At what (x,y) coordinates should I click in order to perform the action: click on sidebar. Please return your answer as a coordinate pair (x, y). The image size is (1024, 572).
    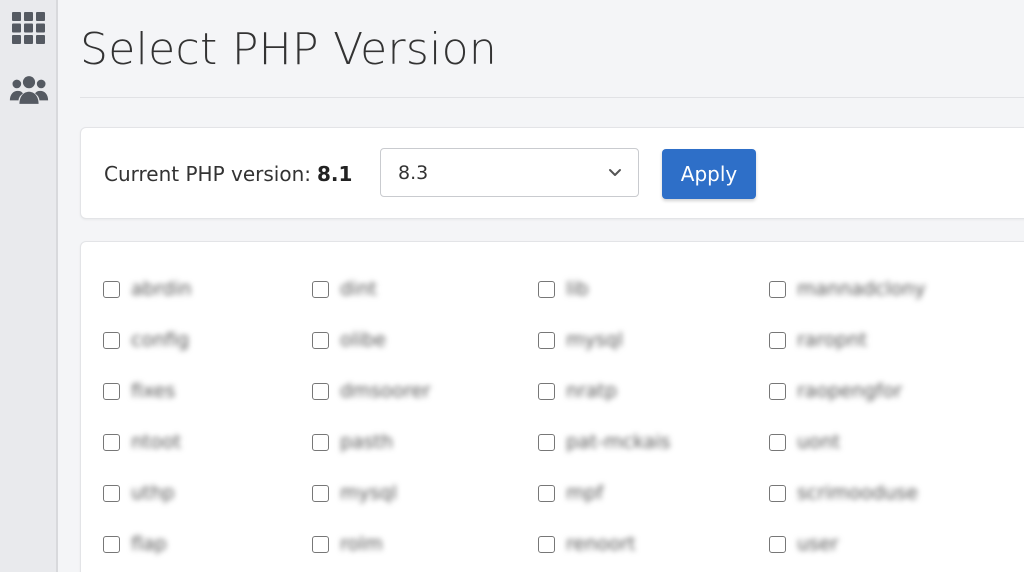
    Looking at the image, I should click on (29, 286).